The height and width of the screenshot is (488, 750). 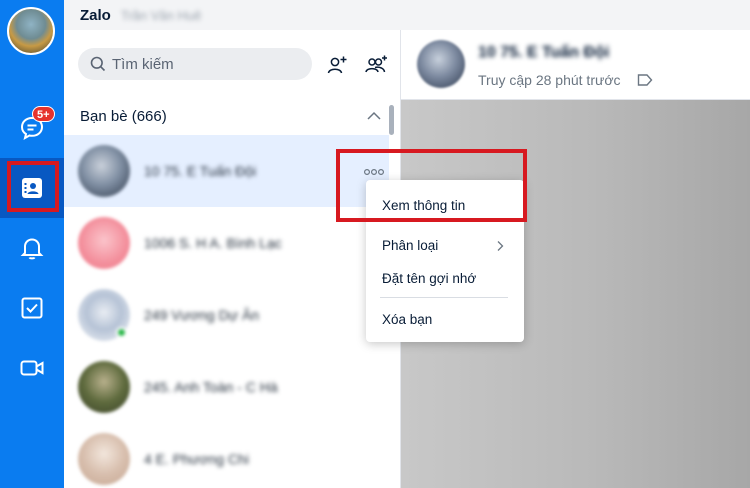 What do you see at coordinates (549, 80) in the screenshot?
I see `chat-last-seen: Truy cập 28 phút trước` at bounding box center [549, 80].